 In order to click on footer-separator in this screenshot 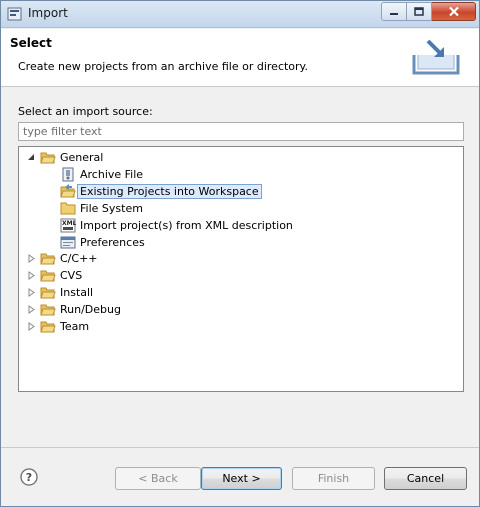, I will do `click(240, 447)`.